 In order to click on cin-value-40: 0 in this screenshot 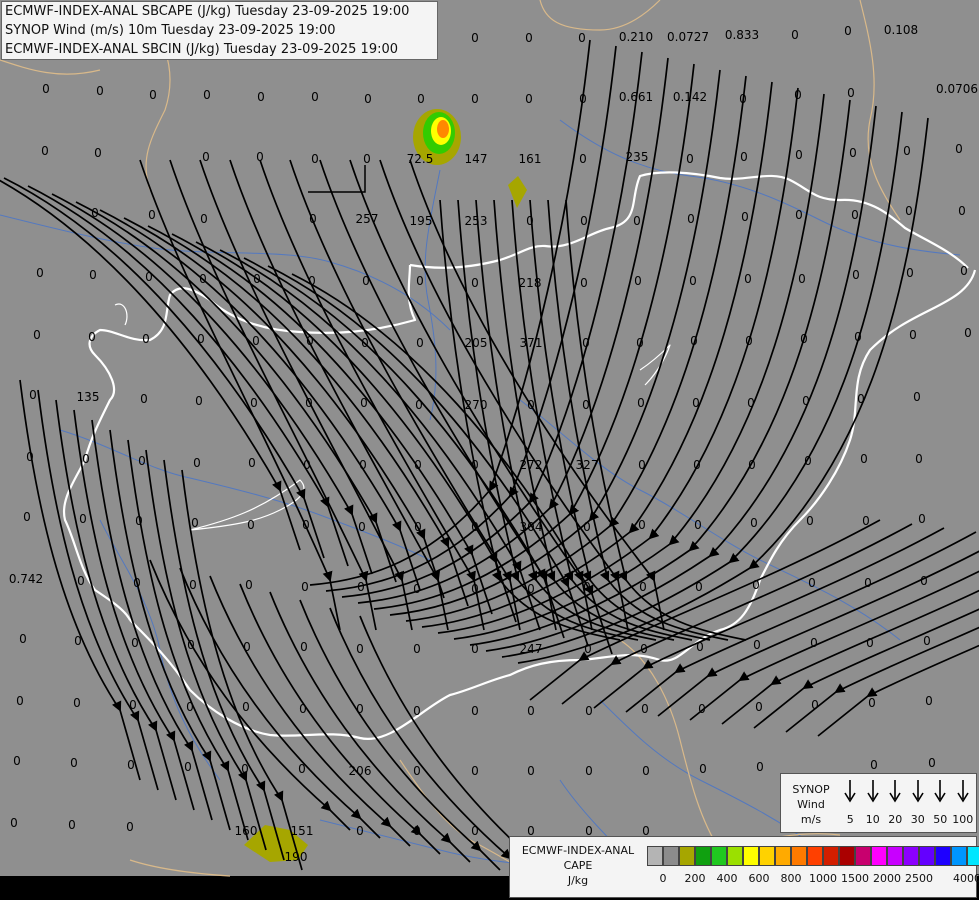, I will do `click(799, 155)`.